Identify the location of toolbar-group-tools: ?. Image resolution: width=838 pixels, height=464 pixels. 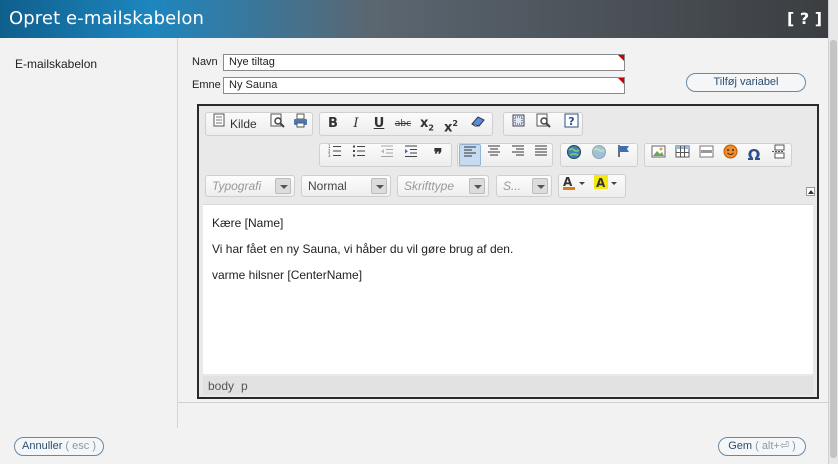
(543, 124).